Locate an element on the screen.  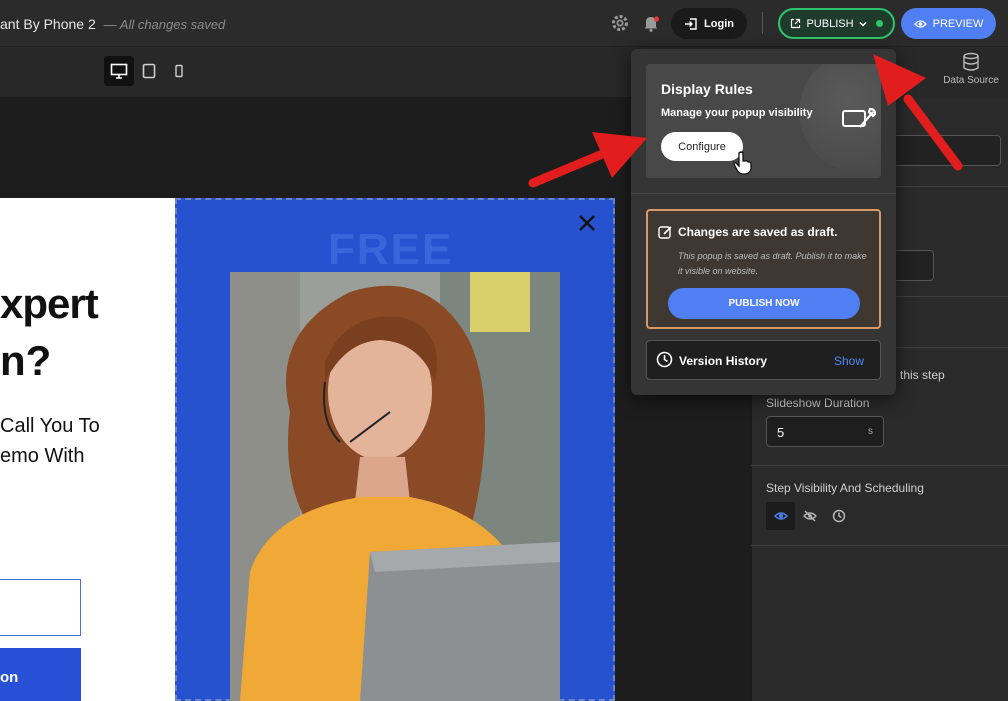
arrow-to-publish is located at coordinates (918, 112).